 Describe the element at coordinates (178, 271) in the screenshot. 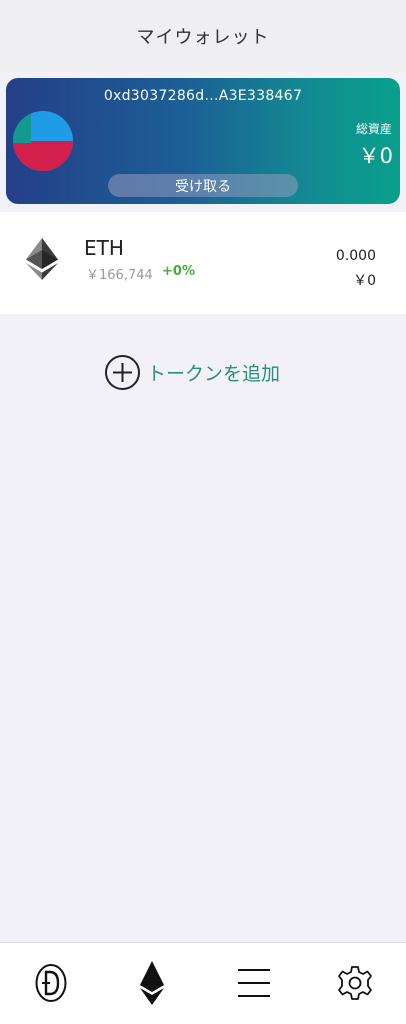

I see `token-change: +0%` at that location.